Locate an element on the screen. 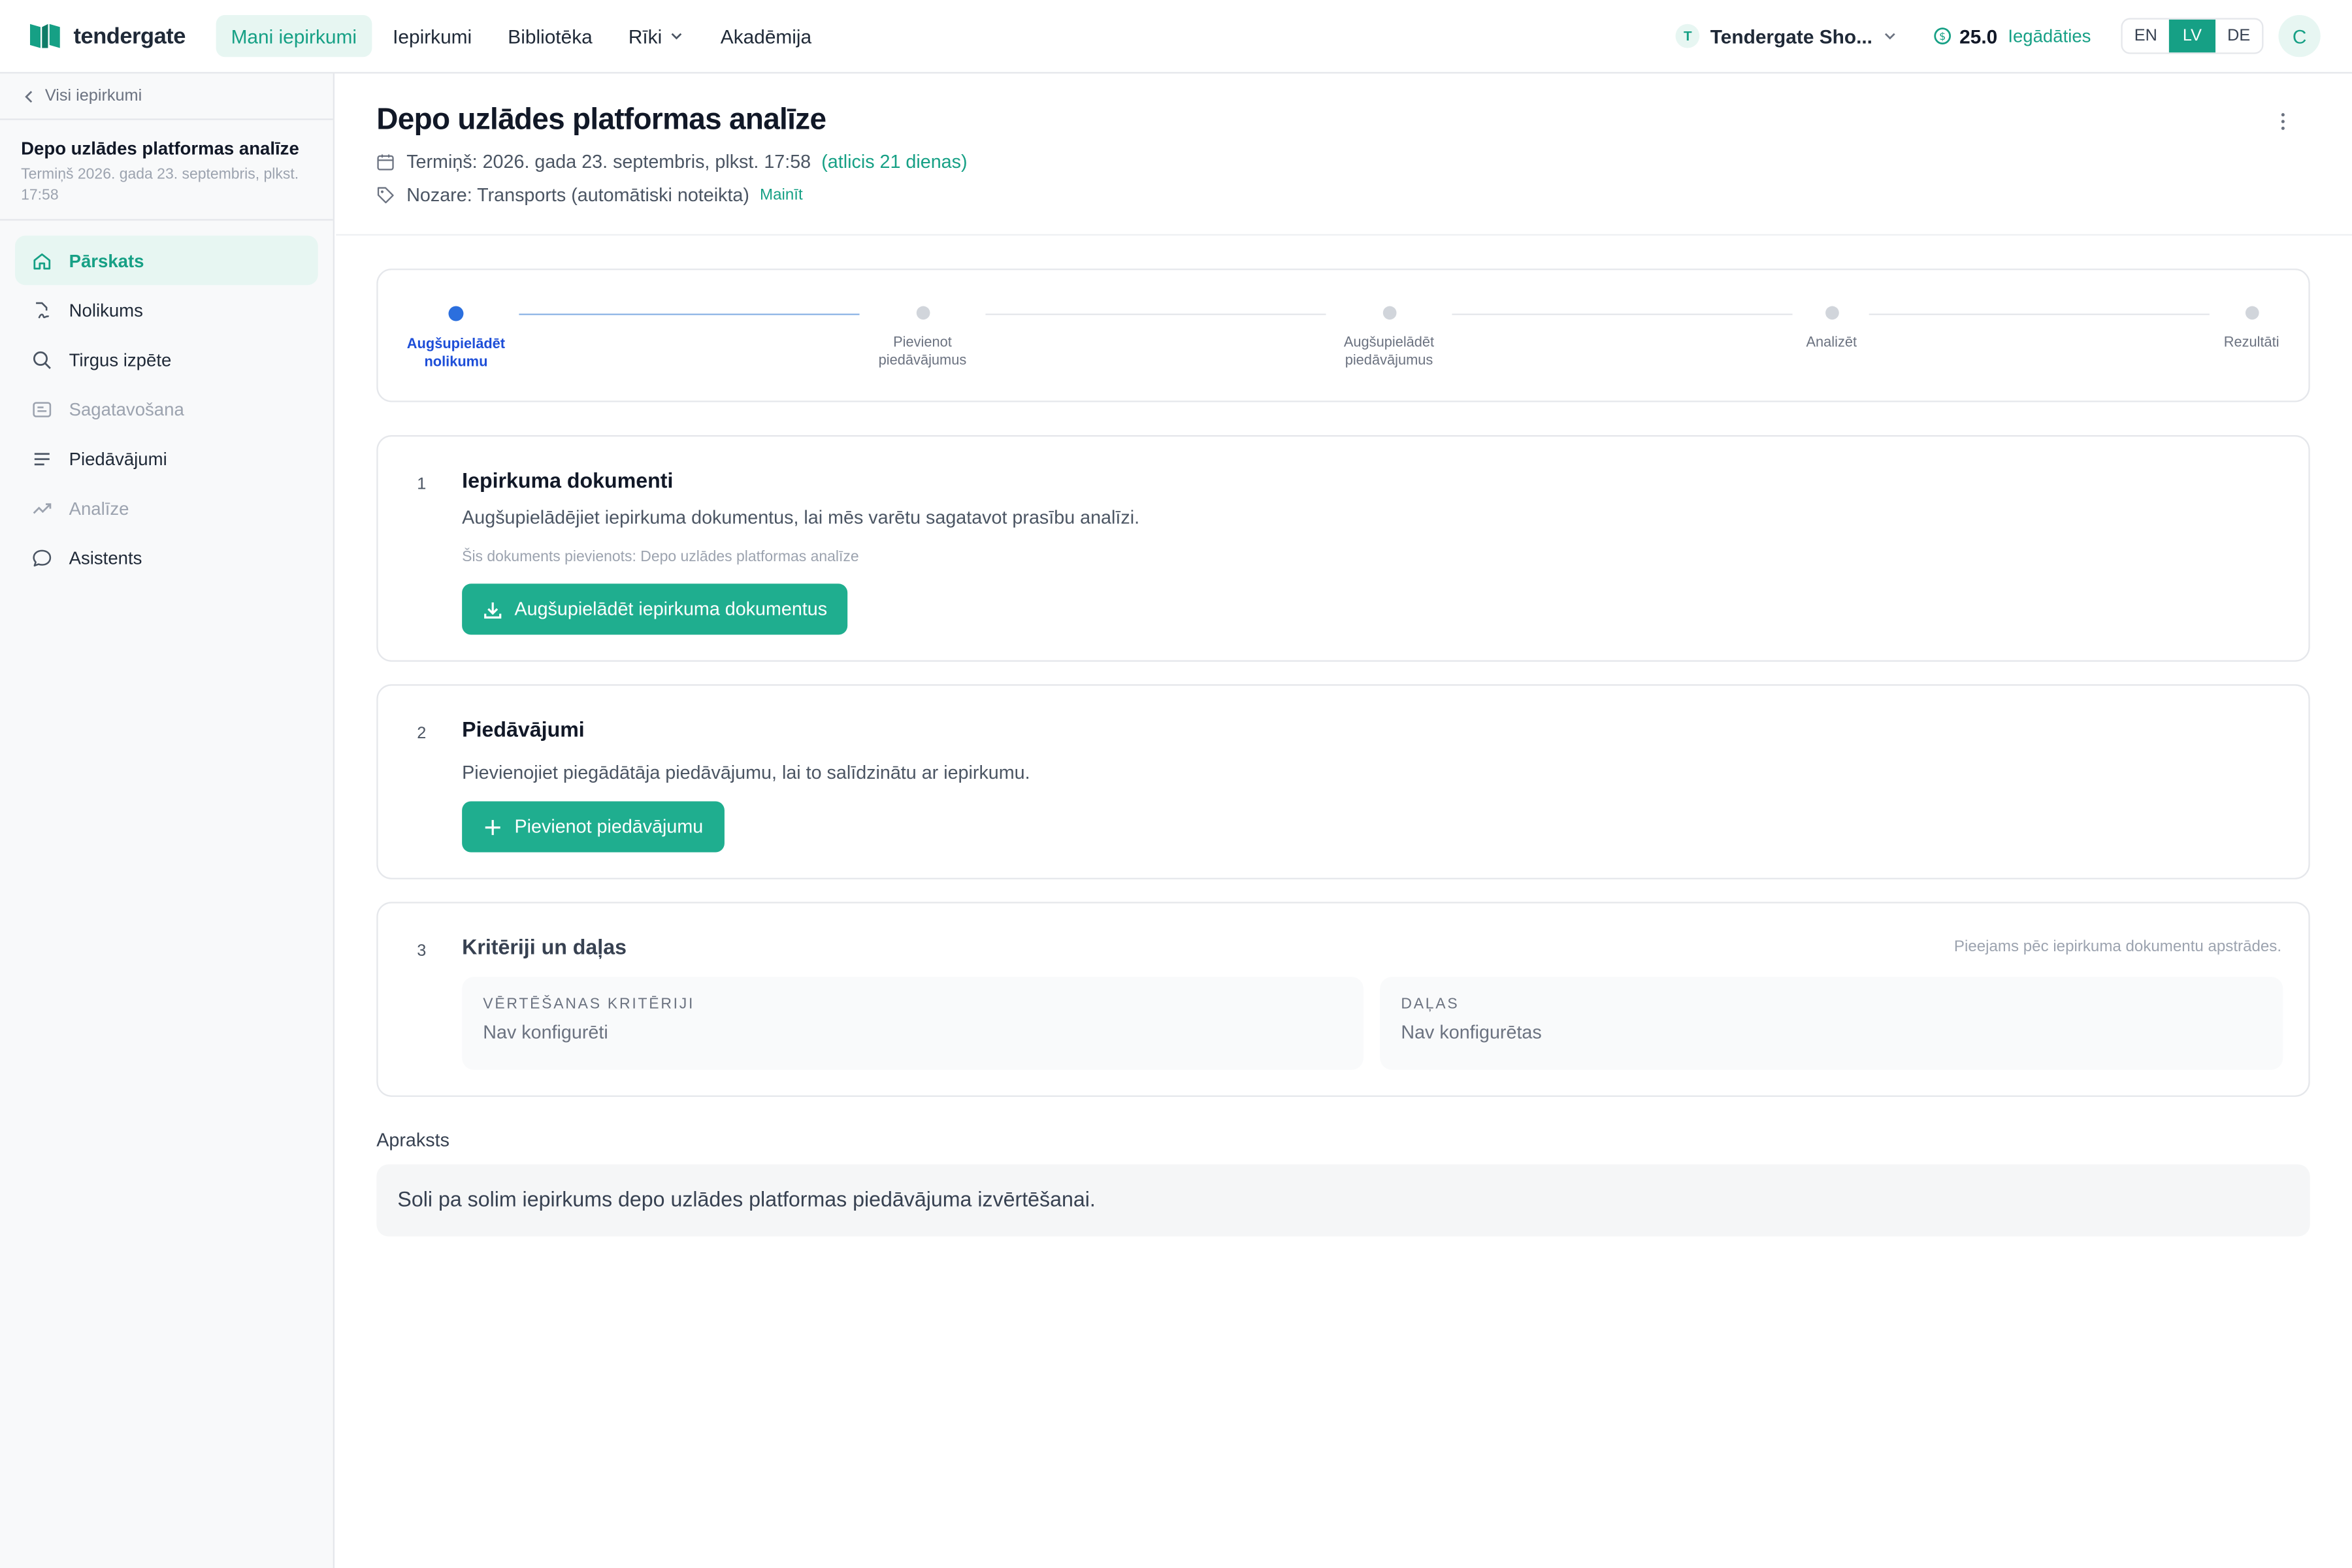 This screenshot has height=1568, width=2352. sidebar-item-label: Sagatavošana is located at coordinates (126, 408).